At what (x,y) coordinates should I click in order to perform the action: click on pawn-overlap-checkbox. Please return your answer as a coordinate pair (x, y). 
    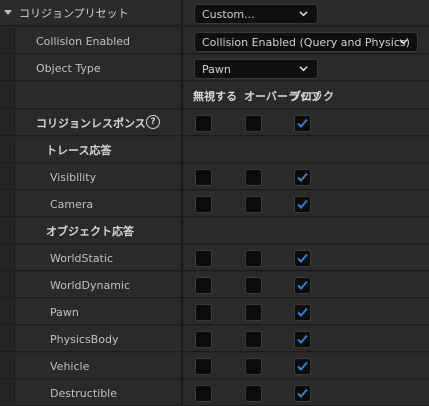
    Looking at the image, I should click on (253, 312).